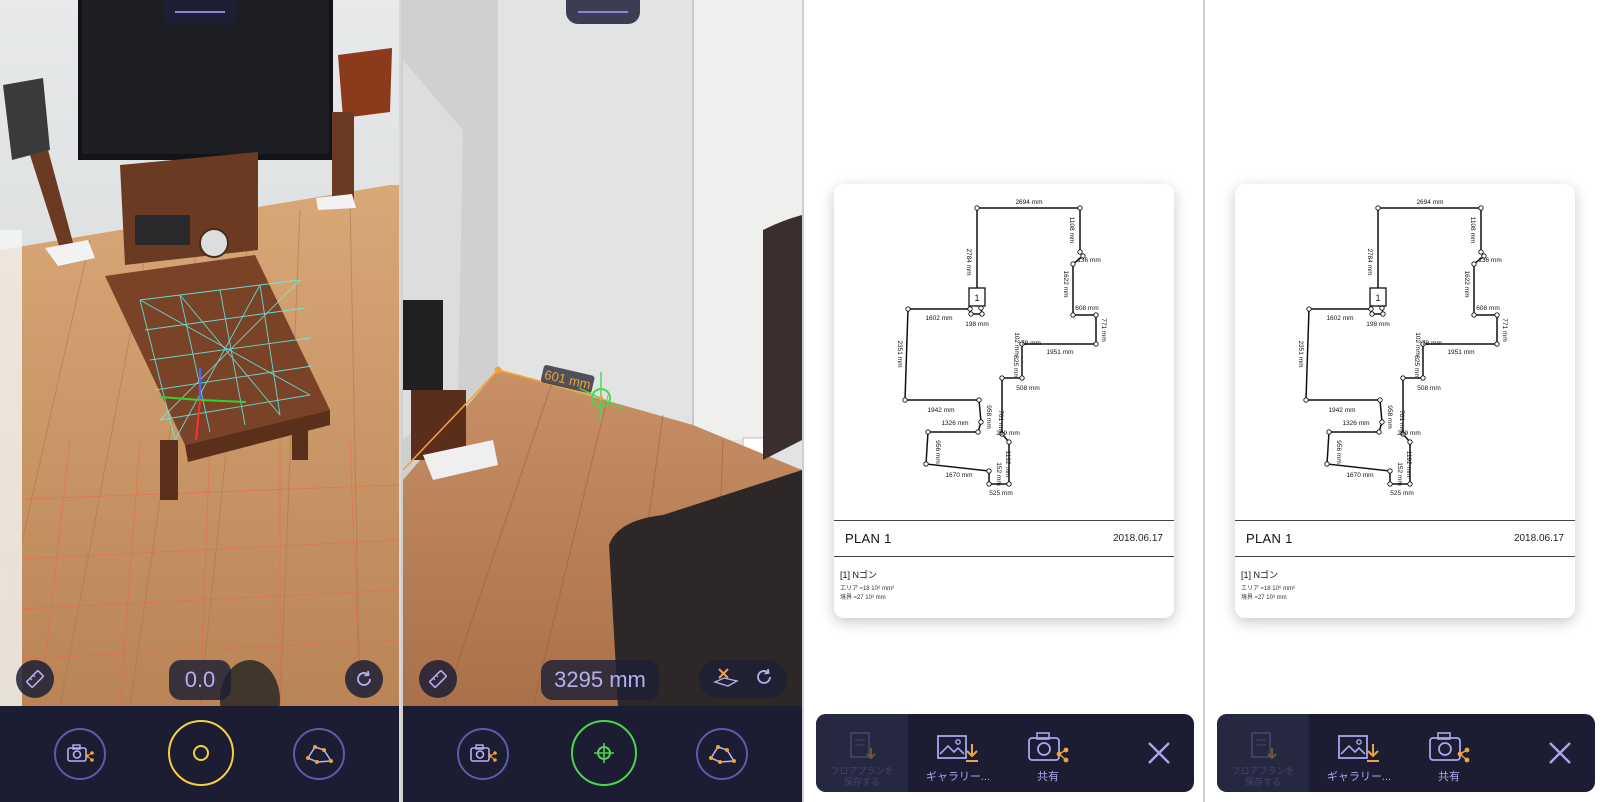  I want to click on dimension-label: 198 mm, so click(1377, 324).